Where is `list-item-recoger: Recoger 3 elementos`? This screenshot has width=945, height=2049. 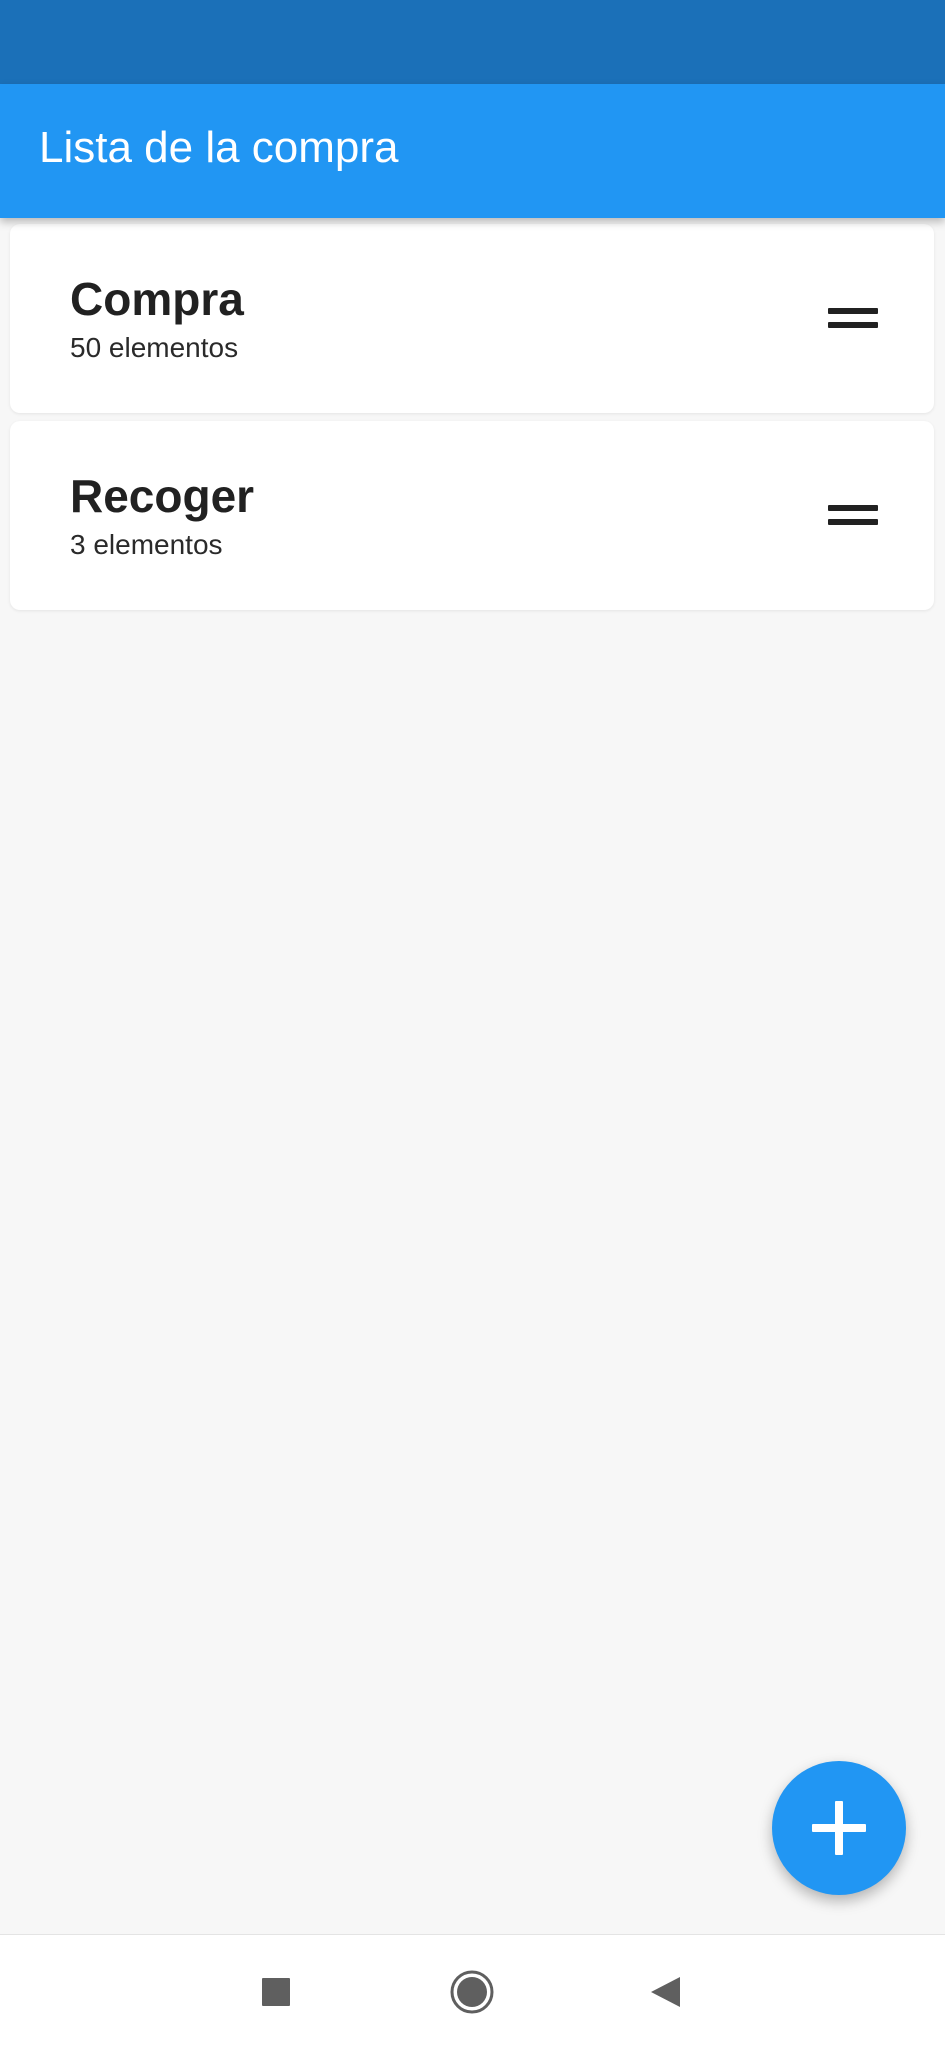 list-item-recoger: Recoger 3 elementos is located at coordinates (472, 515).